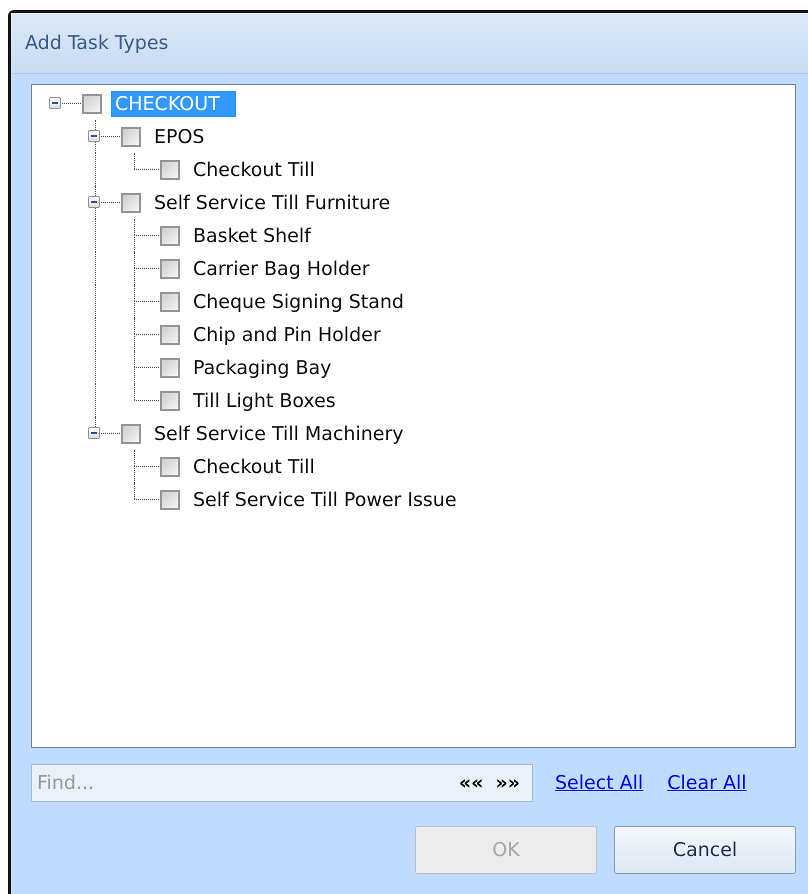 Image resolution: width=808 pixels, height=894 pixels. What do you see at coordinates (705, 850) in the screenshot?
I see `cancel-button: Cancel` at bounding box center [705, 850].